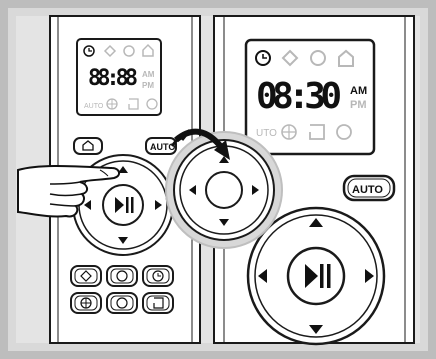 The image size is (436, 359). What do you see at coordinates (299, 96) in the screenshot?
I see `right-lcd-time: 08:30` at bounding box center [299, 96].